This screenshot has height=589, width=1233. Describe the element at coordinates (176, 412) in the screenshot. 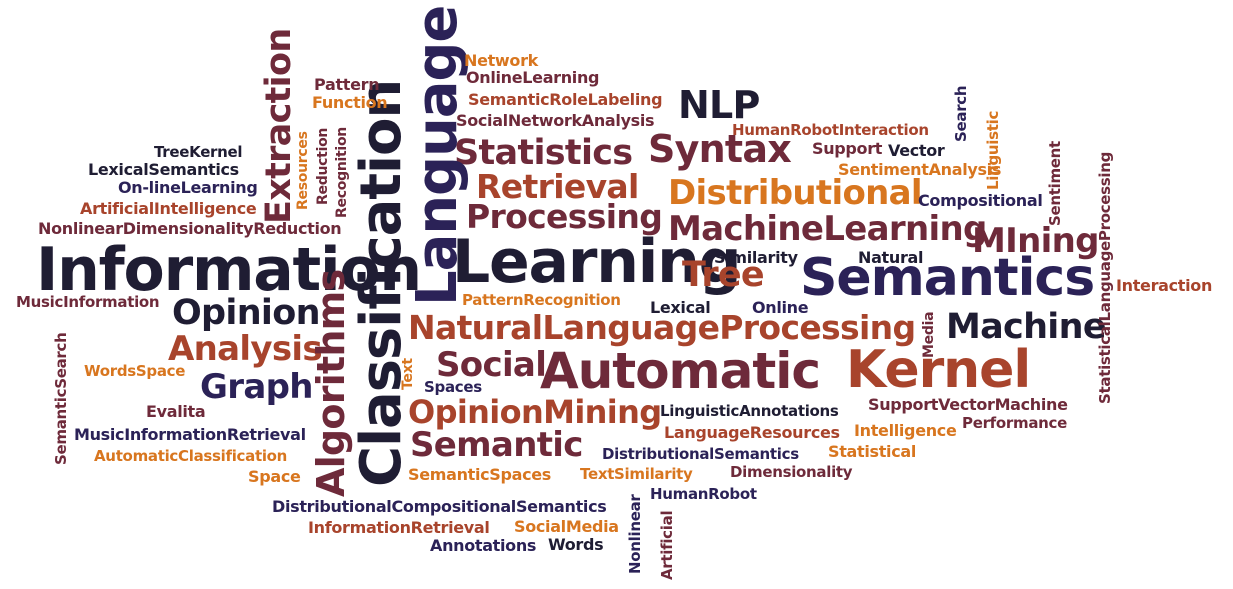

I see `word-evalita: Evalita` at that location.